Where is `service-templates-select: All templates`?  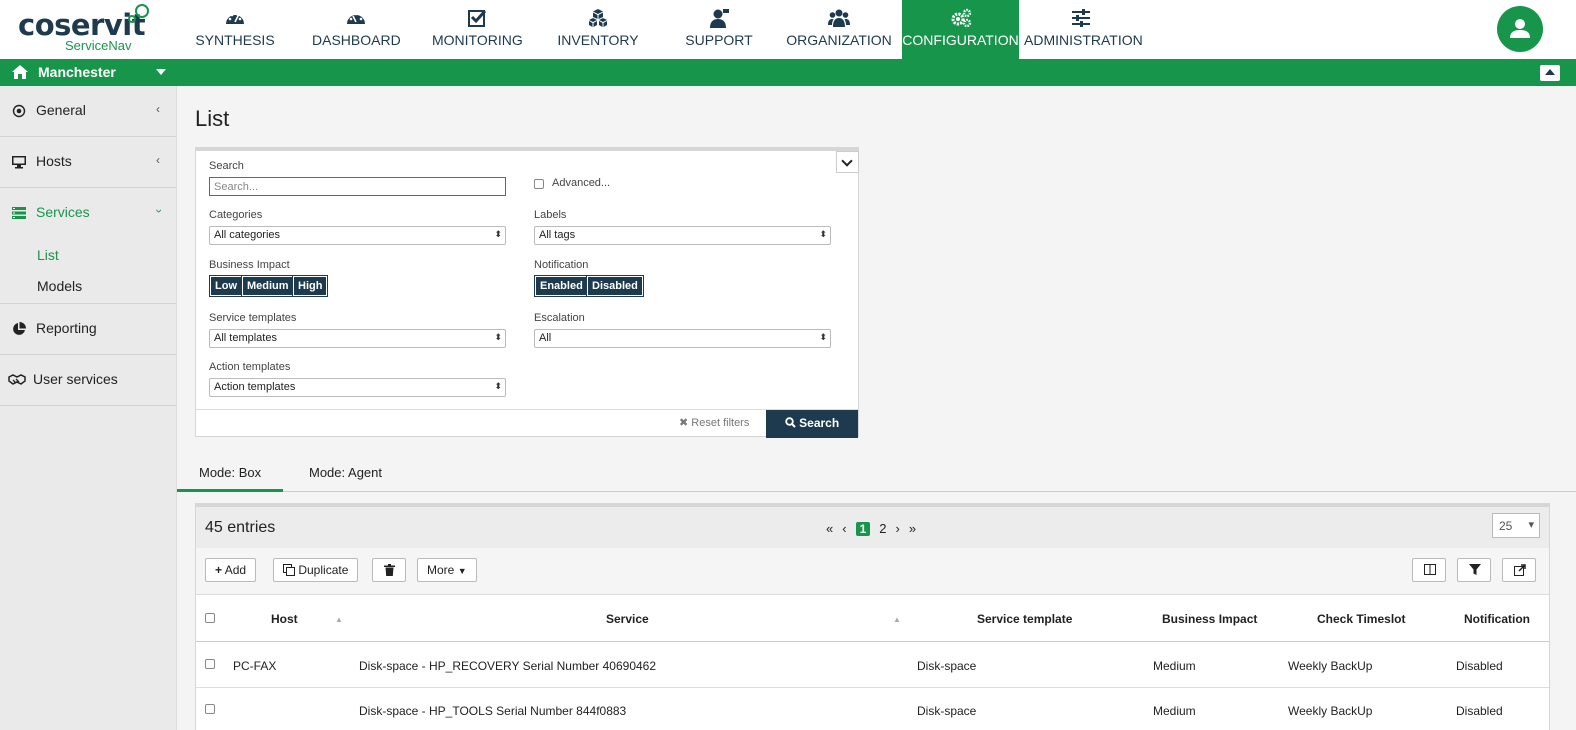 service-templates-select: All templates is located at coordinates (357, 338).